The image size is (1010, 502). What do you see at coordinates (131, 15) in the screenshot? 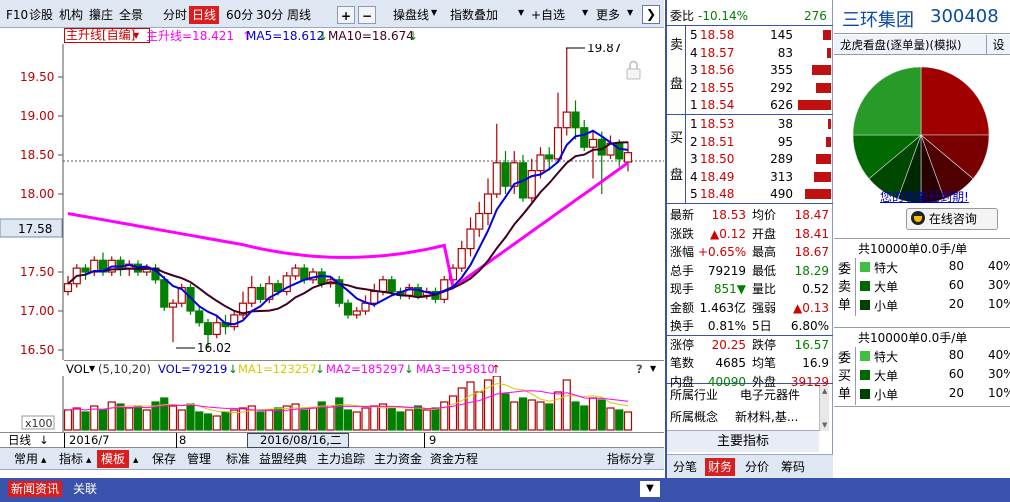
I see `panorama-button: 全景` at bounding box center [131, 15].